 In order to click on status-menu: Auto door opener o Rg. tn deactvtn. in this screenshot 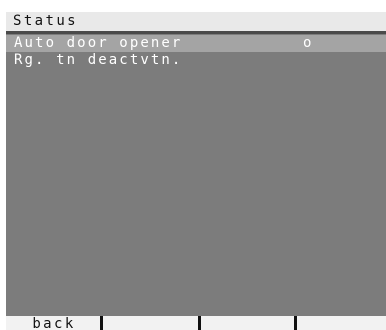, I will do `click(196, 52)`.